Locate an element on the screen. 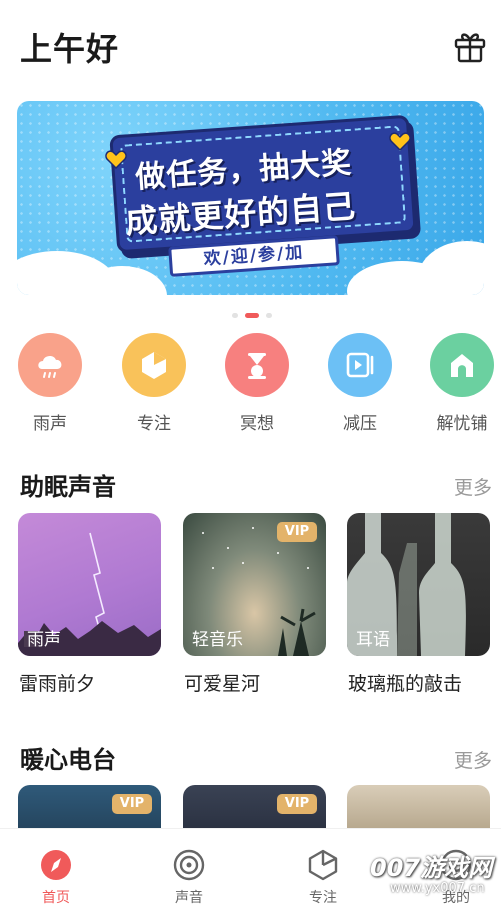 This screenshot has width=501, height=909. pager-dot-active is located at coordinates (252, 315).